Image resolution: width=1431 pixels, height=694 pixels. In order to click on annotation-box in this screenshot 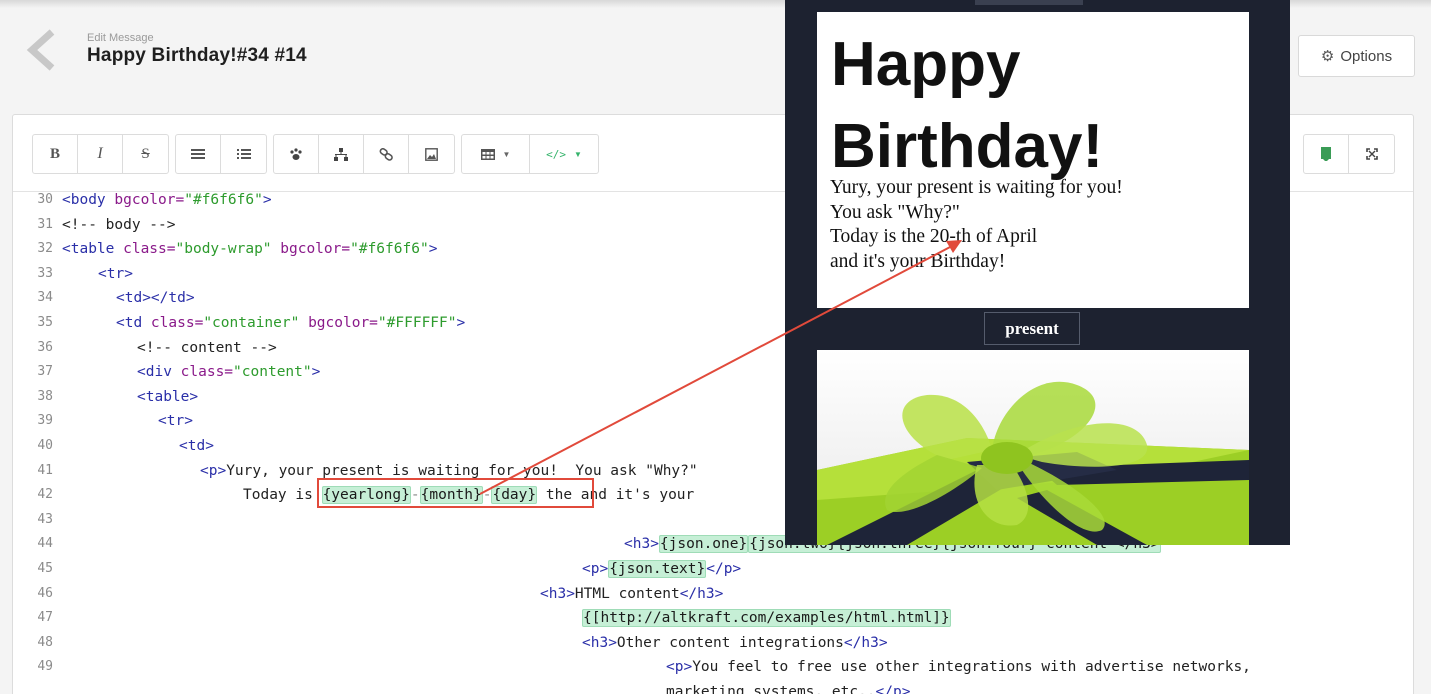, I will do `click(455, 493)`.